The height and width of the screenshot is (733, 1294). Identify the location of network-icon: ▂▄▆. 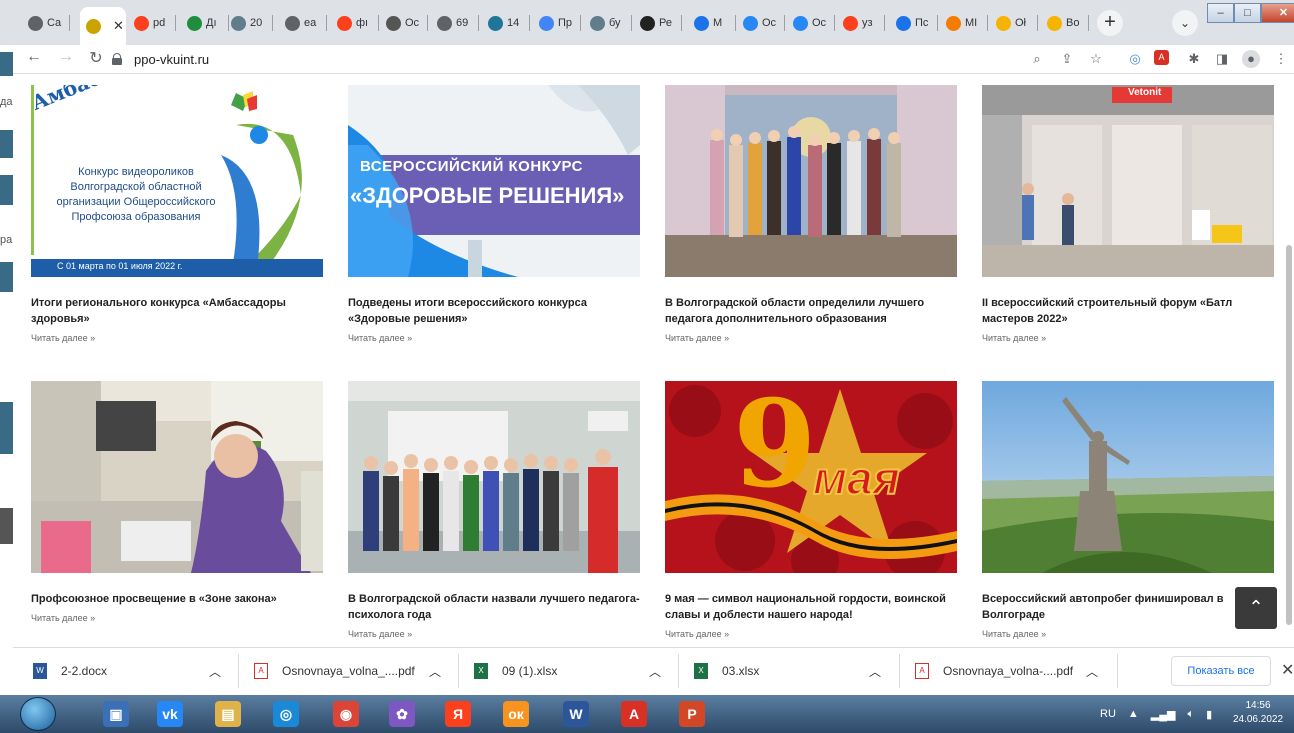
(1163, 714).